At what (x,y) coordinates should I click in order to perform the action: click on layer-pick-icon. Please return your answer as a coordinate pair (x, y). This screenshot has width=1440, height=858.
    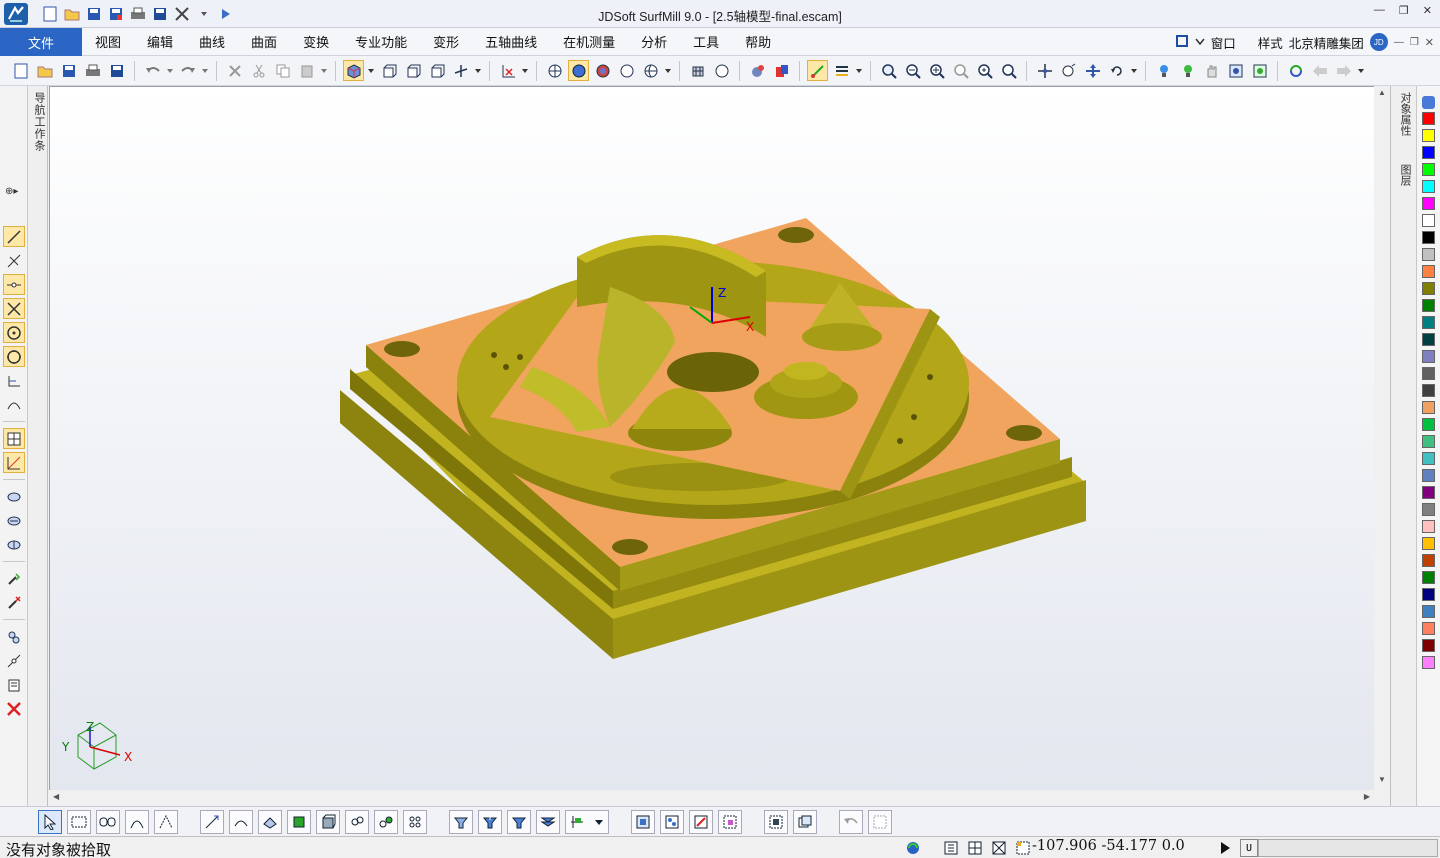
    Looking at the image, I should click on (730, 821).